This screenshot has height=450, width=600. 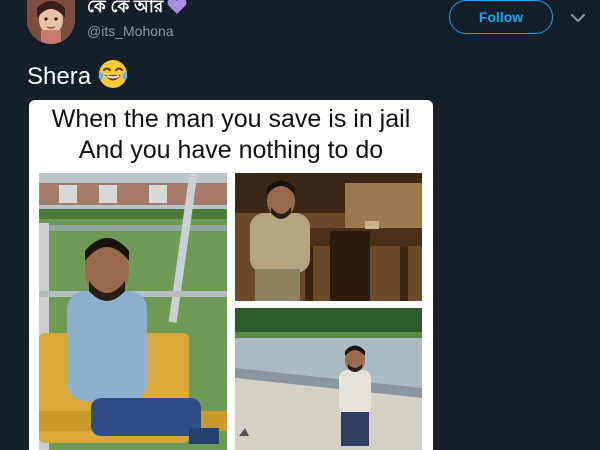 What do you see at coordinates (113, 78) in the screenshot?
I see `tears-of-joy-emoji-icon` at bounding box center [113, 78].